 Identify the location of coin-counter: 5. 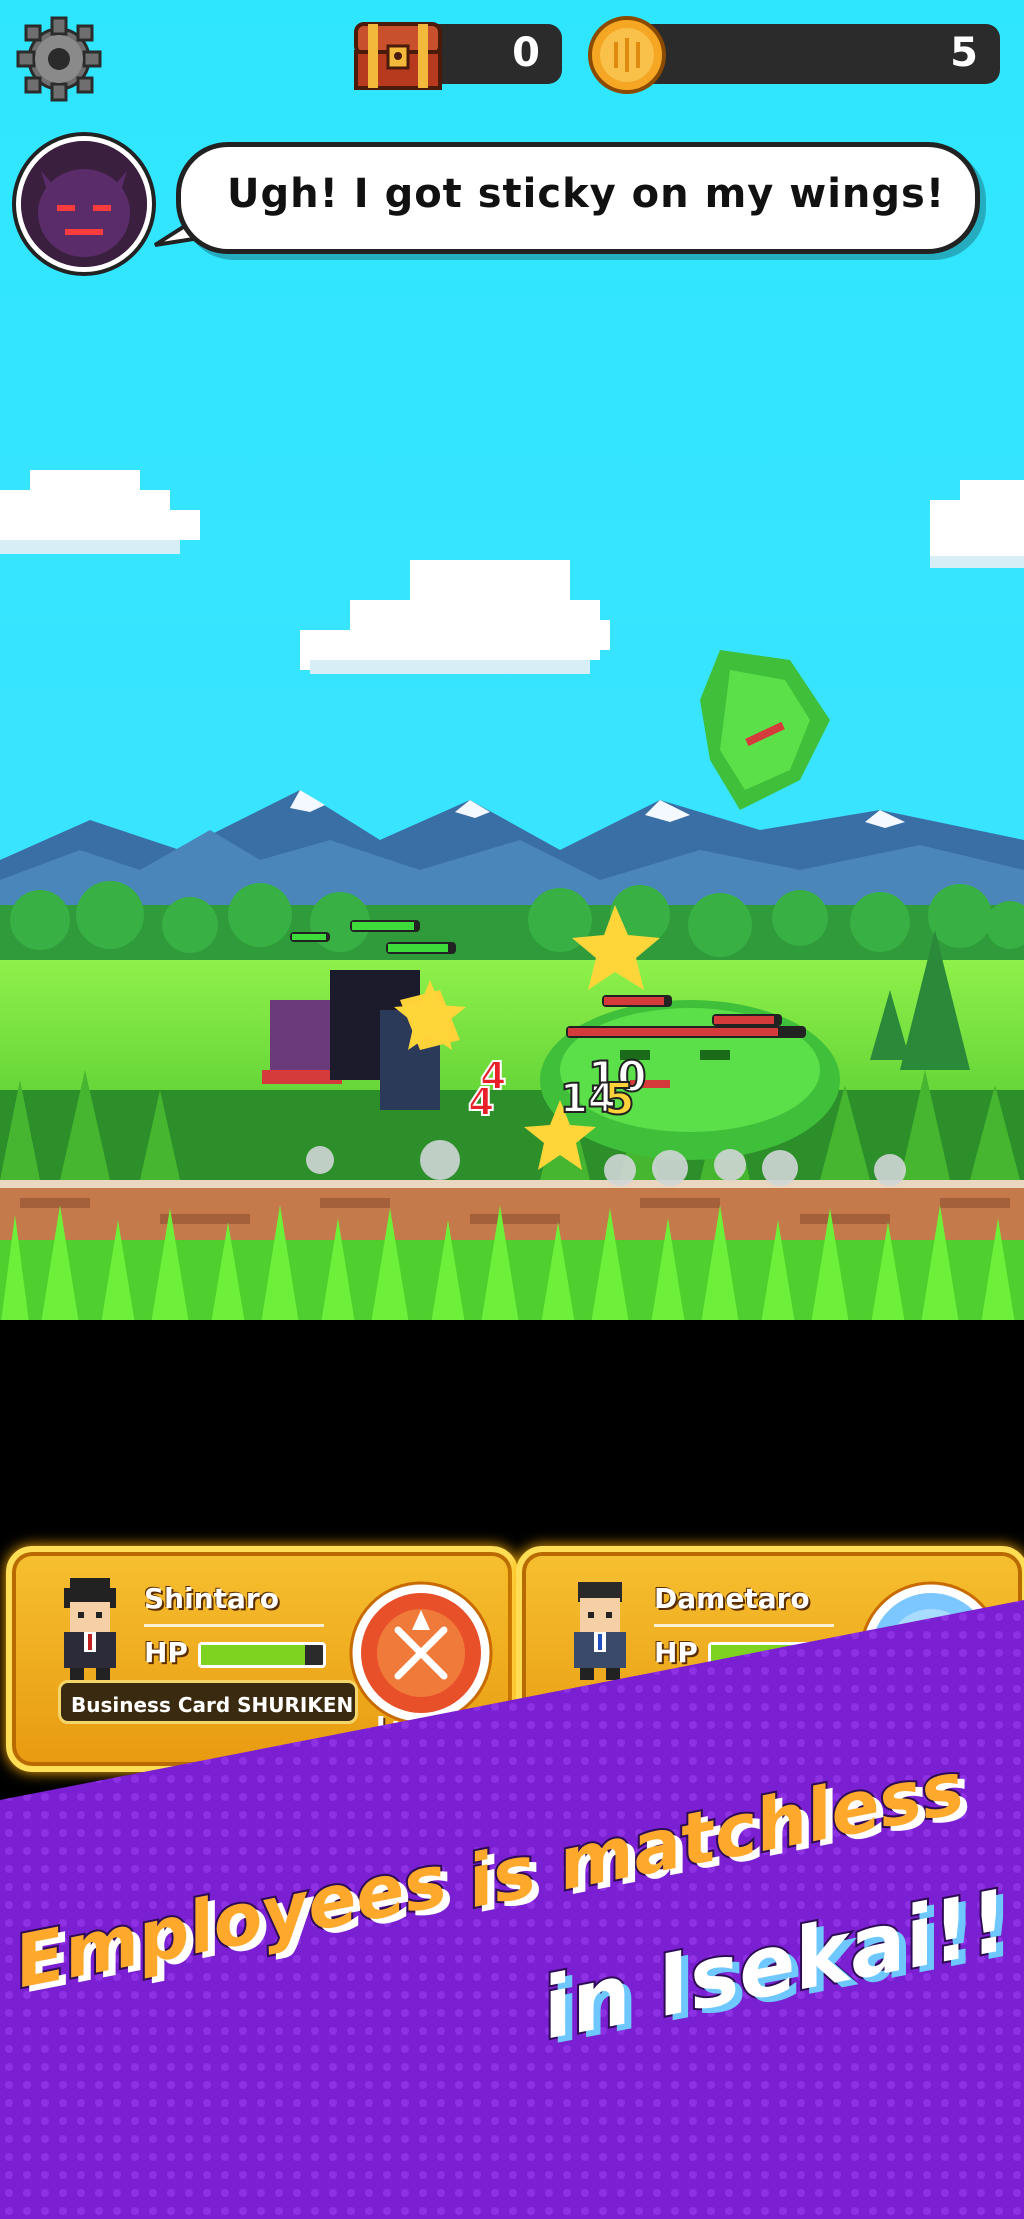
(806, 54).